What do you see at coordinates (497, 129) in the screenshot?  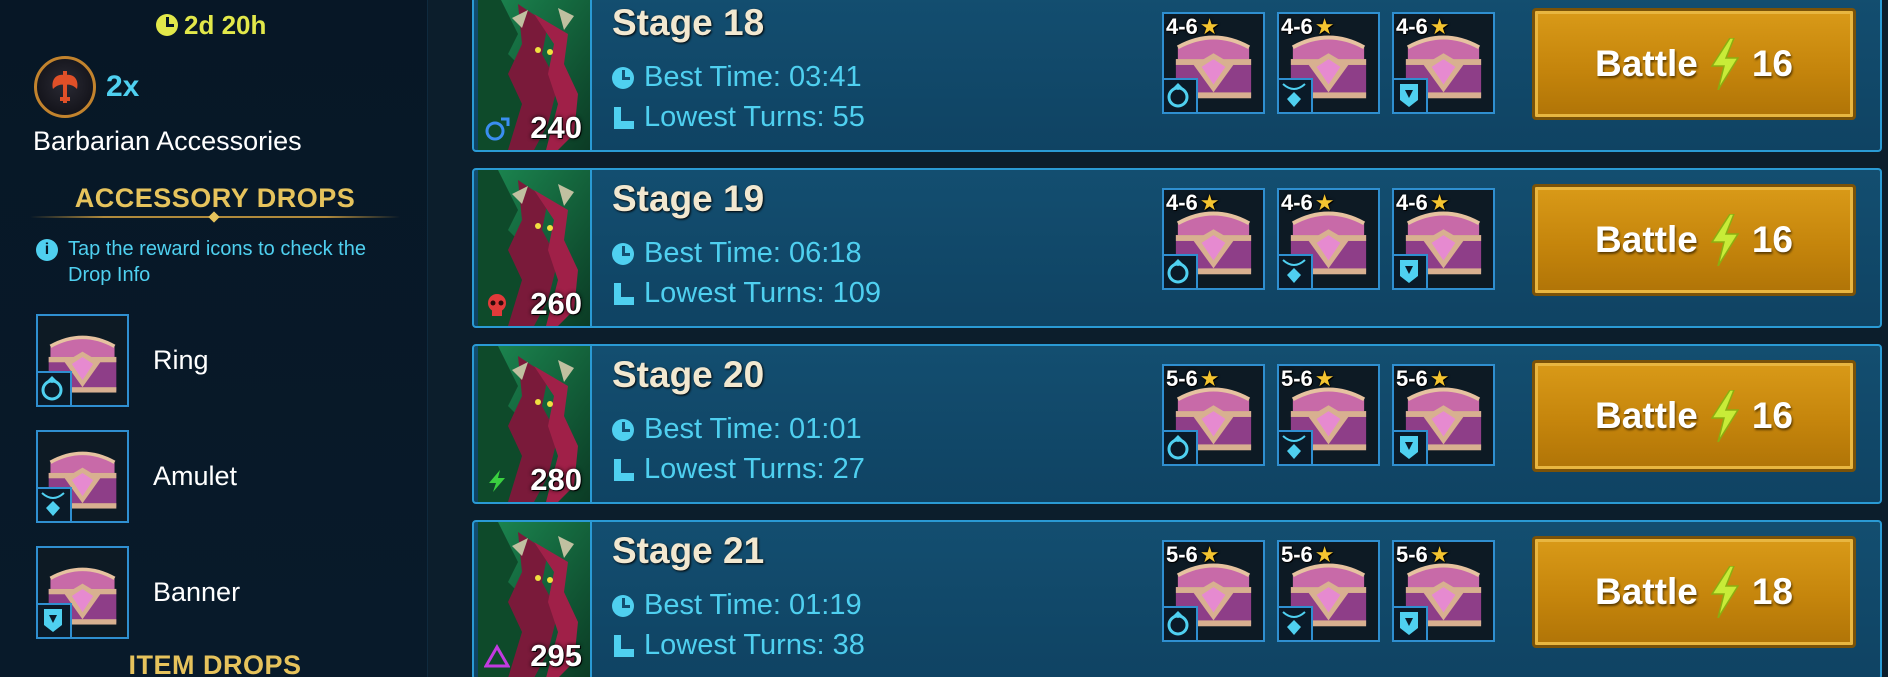 I see `magic-affinity-icon` at bounding box center [497, 129].